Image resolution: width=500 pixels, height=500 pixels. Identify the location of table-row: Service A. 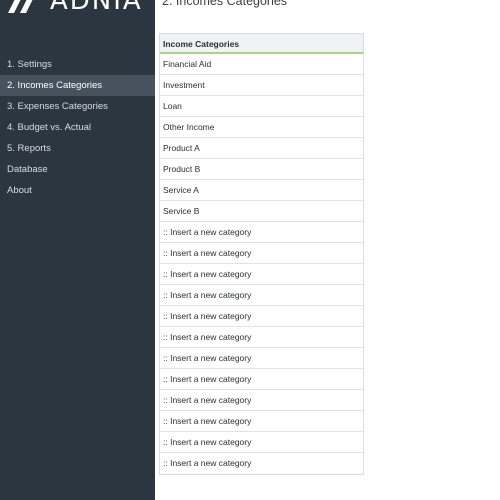
(261, 190).